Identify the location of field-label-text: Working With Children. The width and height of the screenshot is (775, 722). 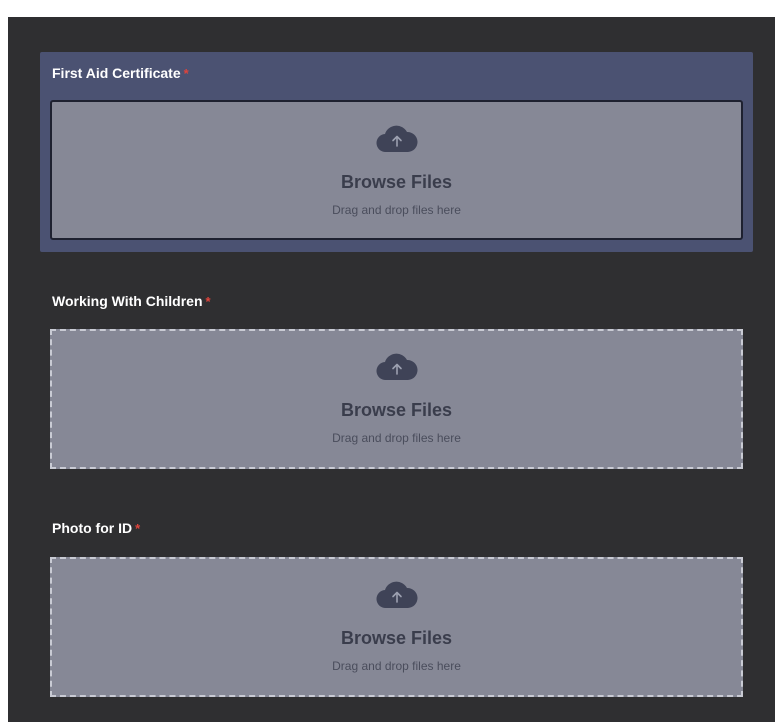
(127, 301).